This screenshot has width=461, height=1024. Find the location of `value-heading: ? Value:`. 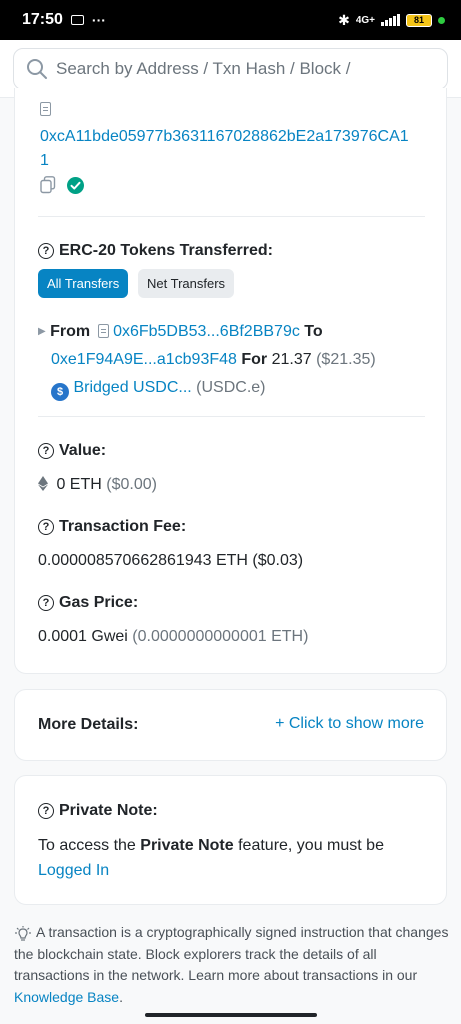

value-heading: ? Value: is located at coordinates (72, 451).